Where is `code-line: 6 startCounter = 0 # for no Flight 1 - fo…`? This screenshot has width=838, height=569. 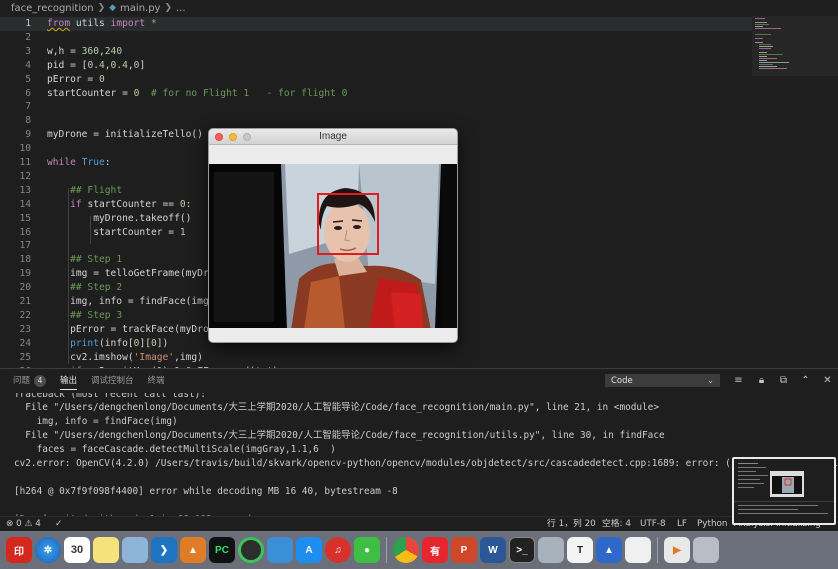 code-line: 6 startCounter = 0 # for no Flight 1 - fo… is located at coordinates (376, 94).